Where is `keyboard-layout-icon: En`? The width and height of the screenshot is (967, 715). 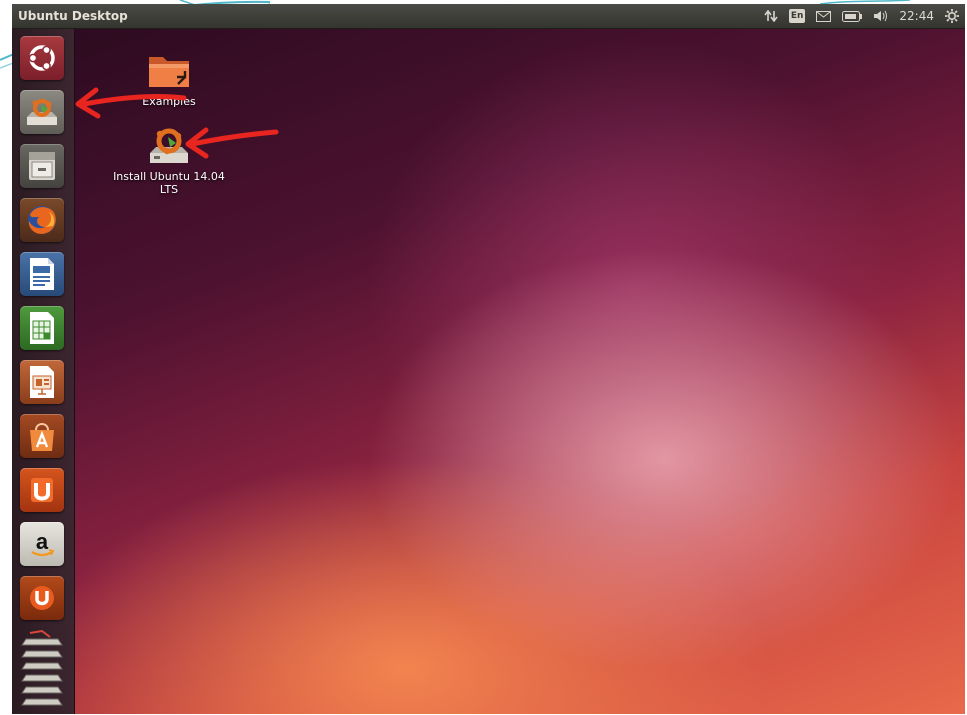 keyboard-layout-icon: En is located at coordinates (797, 16).